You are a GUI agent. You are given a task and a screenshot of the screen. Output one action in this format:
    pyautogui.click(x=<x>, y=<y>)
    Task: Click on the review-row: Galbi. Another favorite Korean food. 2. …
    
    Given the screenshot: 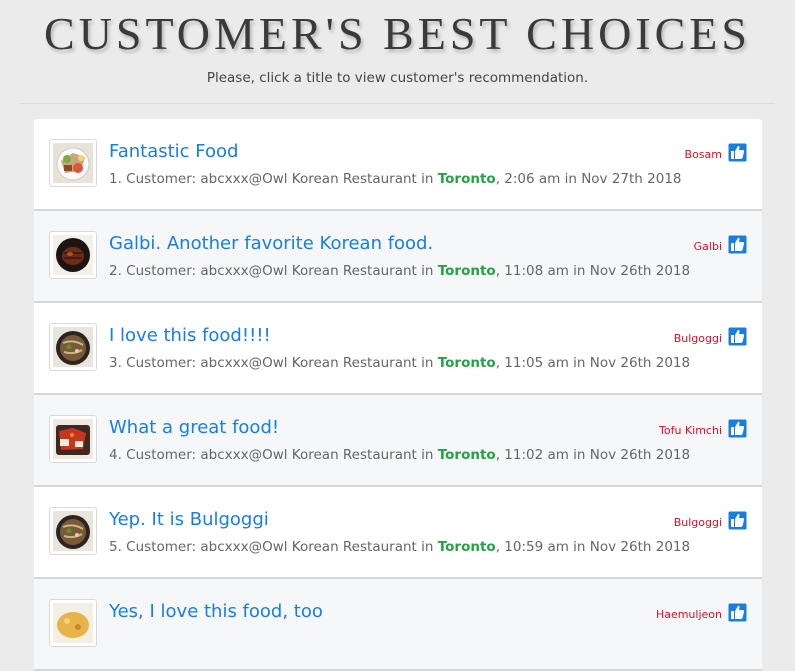 What is the action you would take?
    pyautogui.click(x=398, y=257)
    